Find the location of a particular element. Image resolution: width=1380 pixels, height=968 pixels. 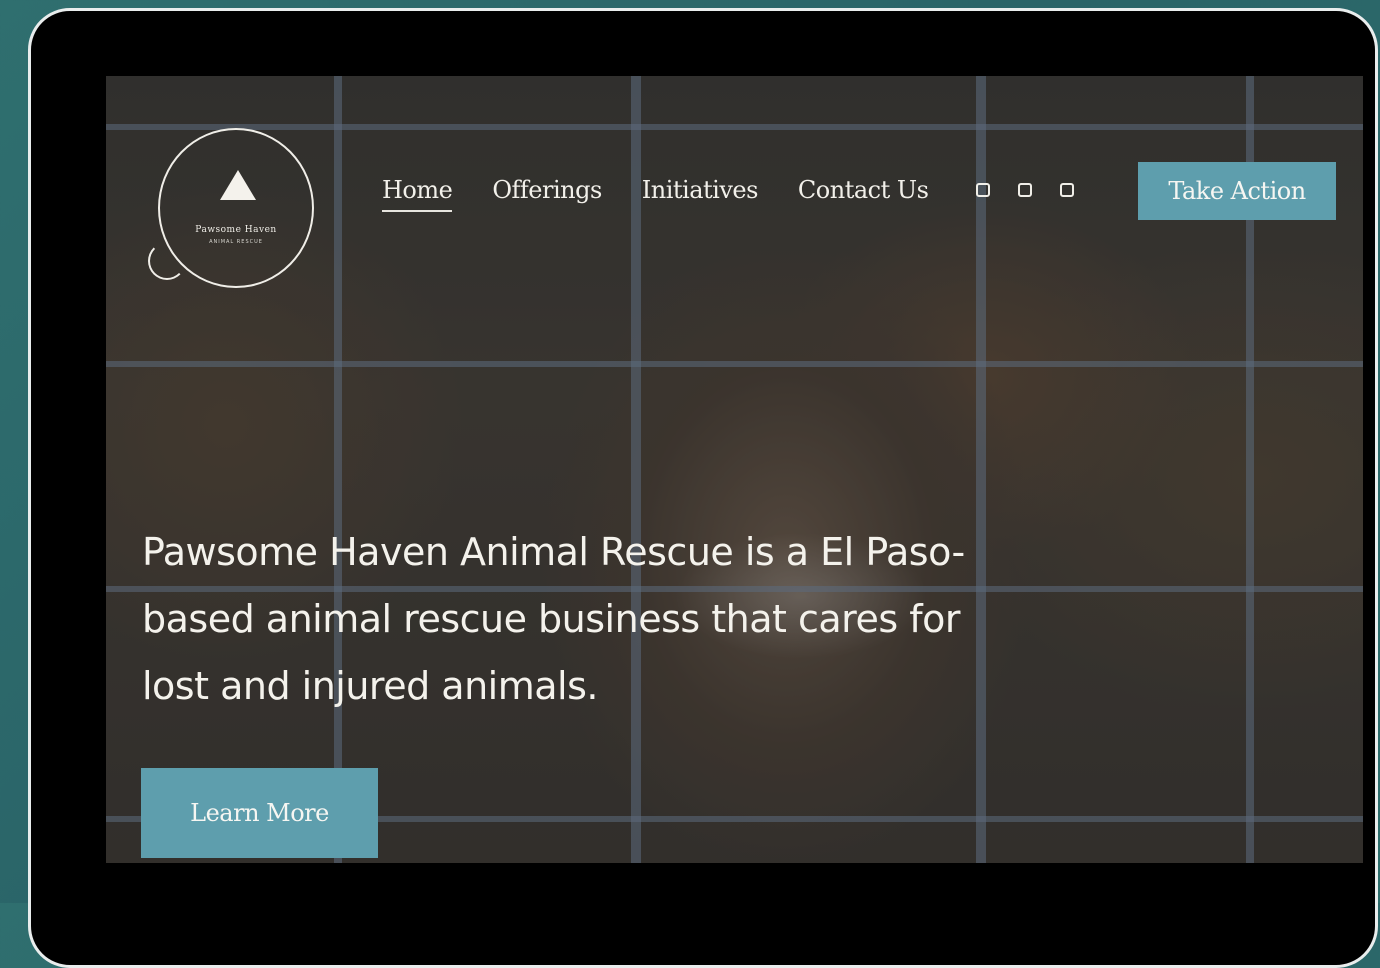

main-nav: Home Offerings Initiatives Contact Us is located at coordinates (728, 194).